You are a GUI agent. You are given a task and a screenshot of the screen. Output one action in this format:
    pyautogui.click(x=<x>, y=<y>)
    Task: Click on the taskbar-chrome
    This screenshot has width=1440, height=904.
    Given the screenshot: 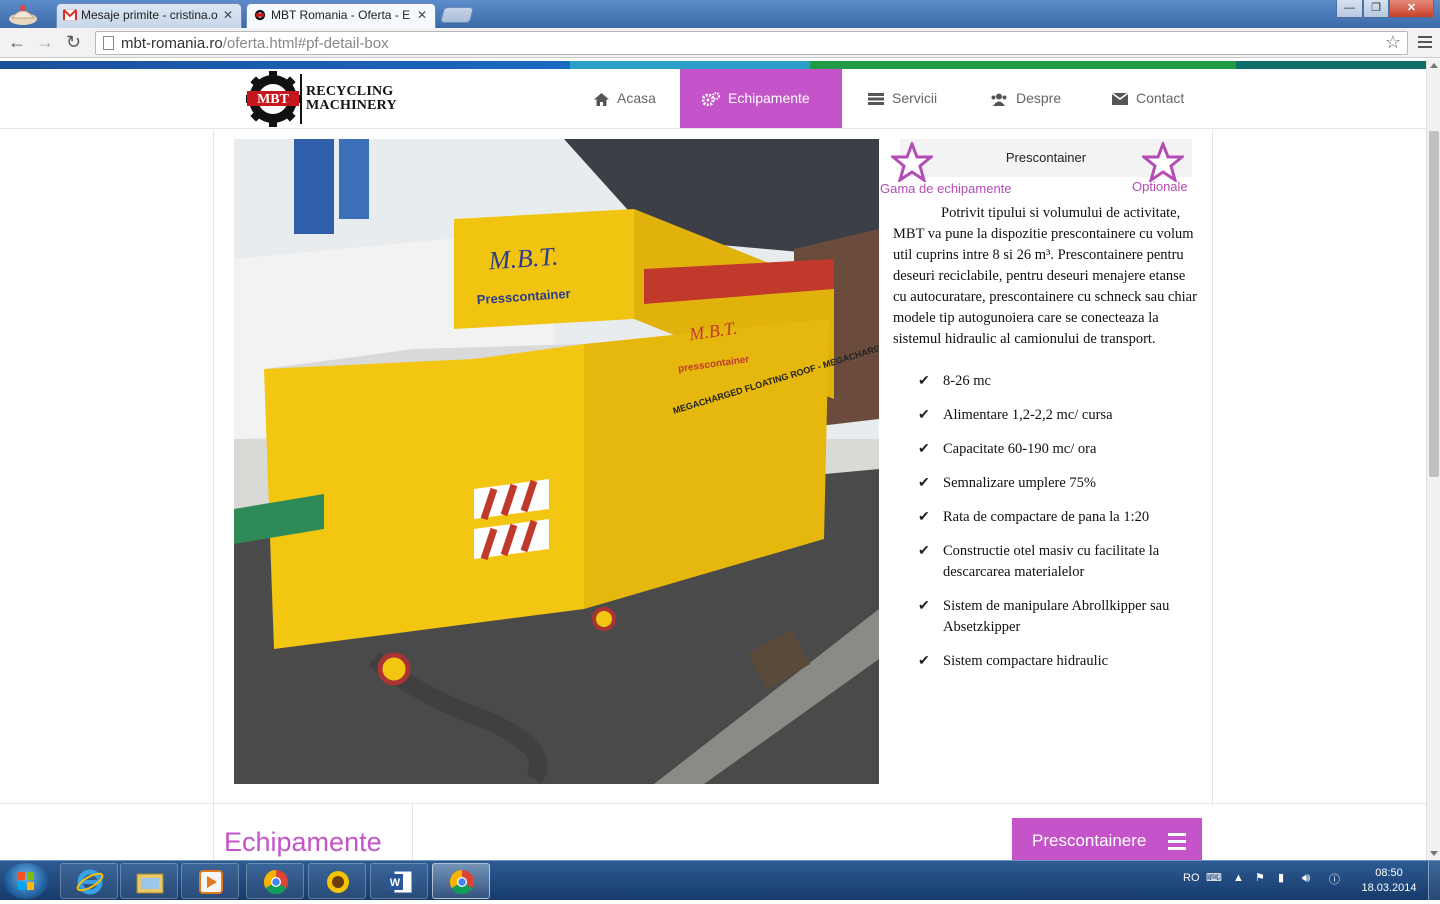 What is the action you would take?
    pyautogui.click(x=275, y=881)
    